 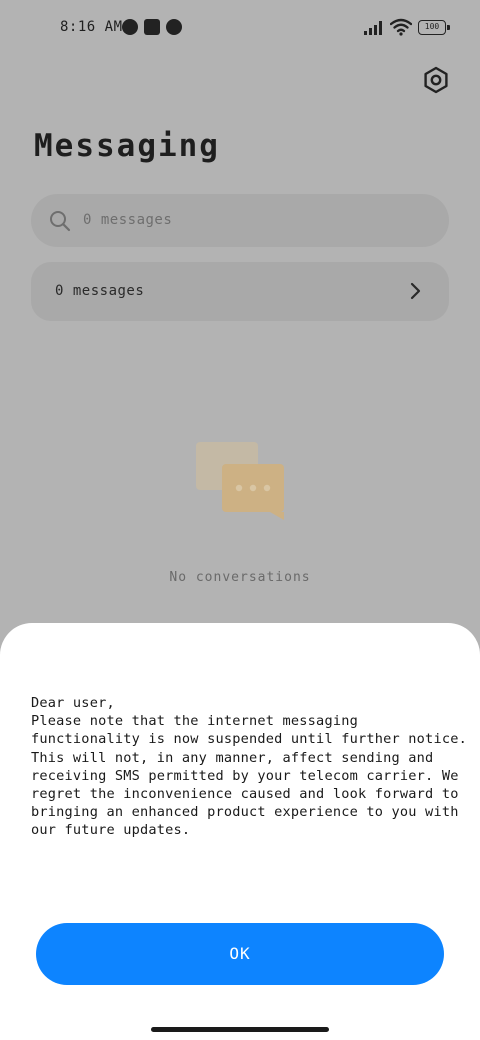 What do you see at coordinates (100, 291) in the screenshot?
I see `messages-row-label: 0 messages` at bounding box center [100, 291].